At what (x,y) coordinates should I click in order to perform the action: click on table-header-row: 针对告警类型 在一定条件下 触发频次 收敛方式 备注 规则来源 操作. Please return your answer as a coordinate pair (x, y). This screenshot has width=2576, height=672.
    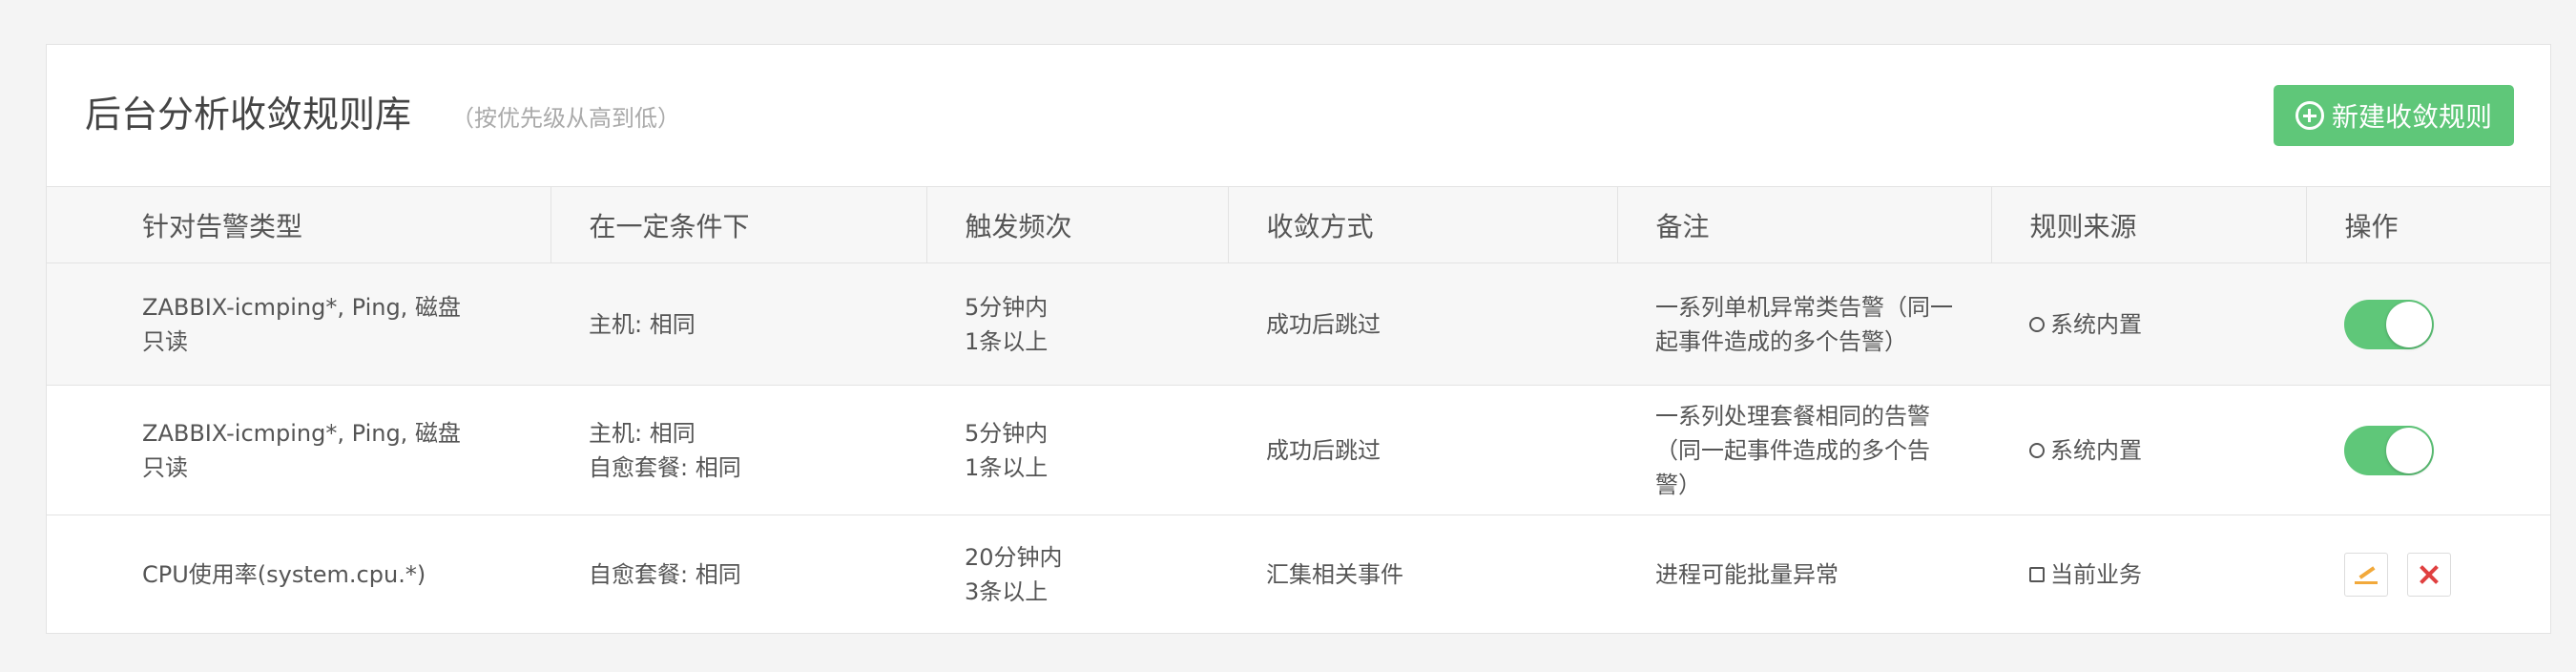
    Looking at the image, I should click on (1298, 225).